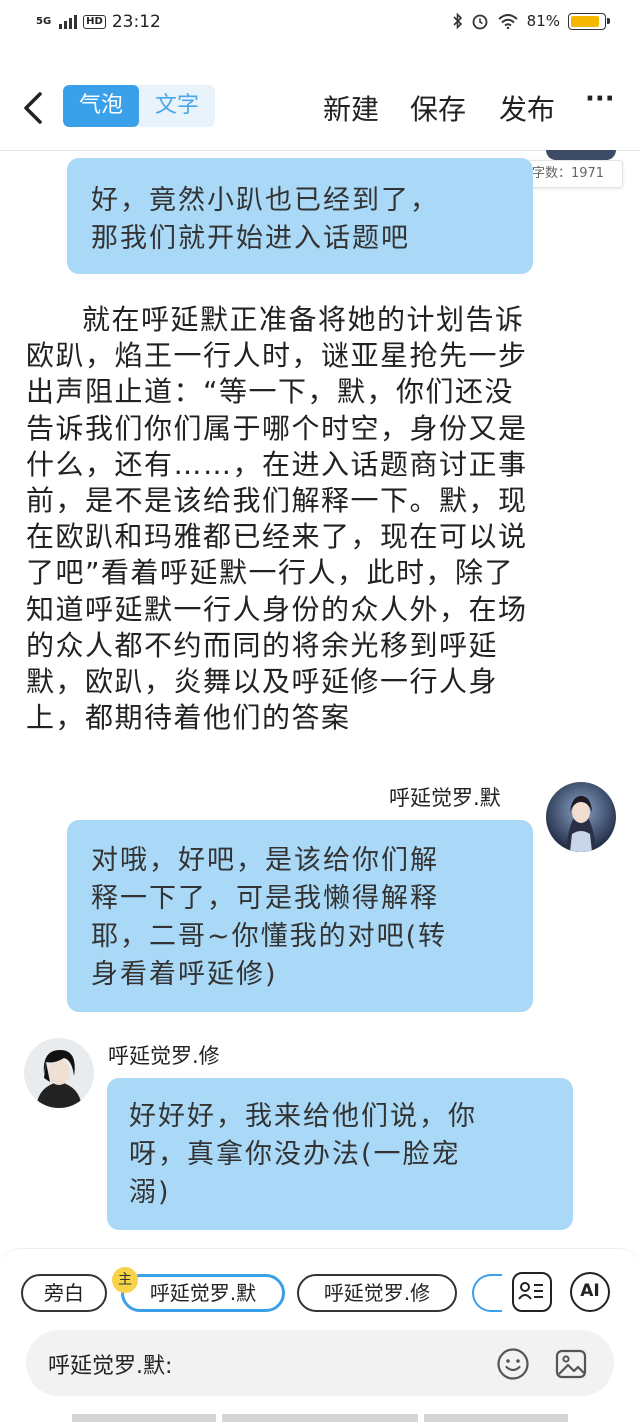 Image resolution: width=640 pixels, height=1423 pixels. I want to click on narration-line: 上，都期待着他们的答案, so click(188, 718).